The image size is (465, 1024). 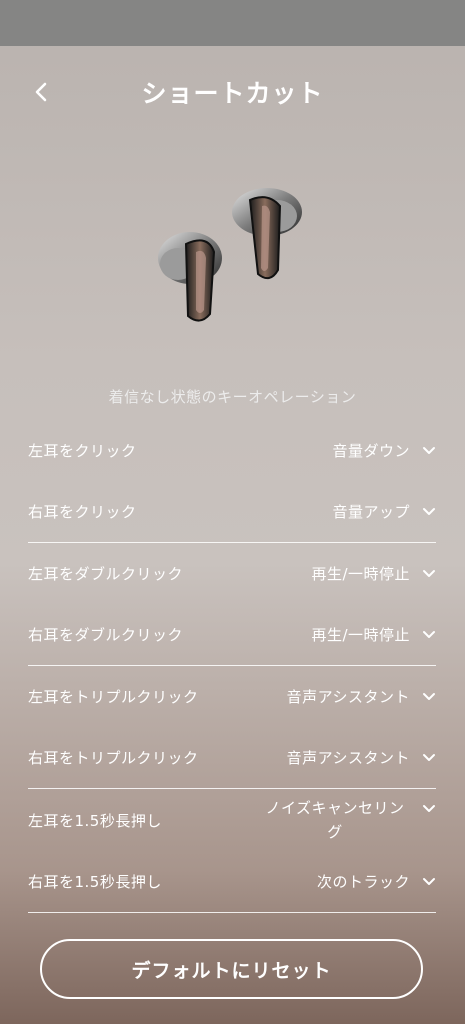 What do you see at coordinates (95, 820) in the screenshot?
I see `shortcut-label: 左耳を1.5秒長押し` at bounding box center [95, 820].